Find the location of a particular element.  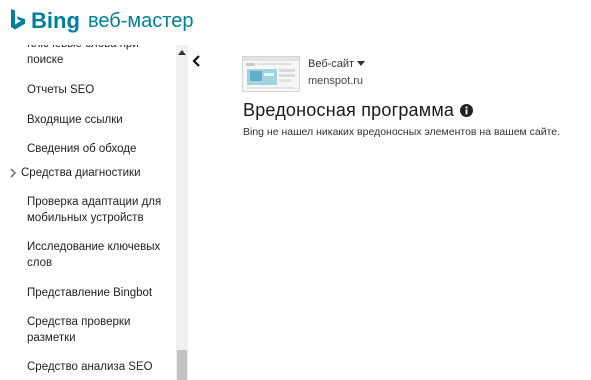

site-selector-label: Веб-сайт is located at coordinates (331, 64).